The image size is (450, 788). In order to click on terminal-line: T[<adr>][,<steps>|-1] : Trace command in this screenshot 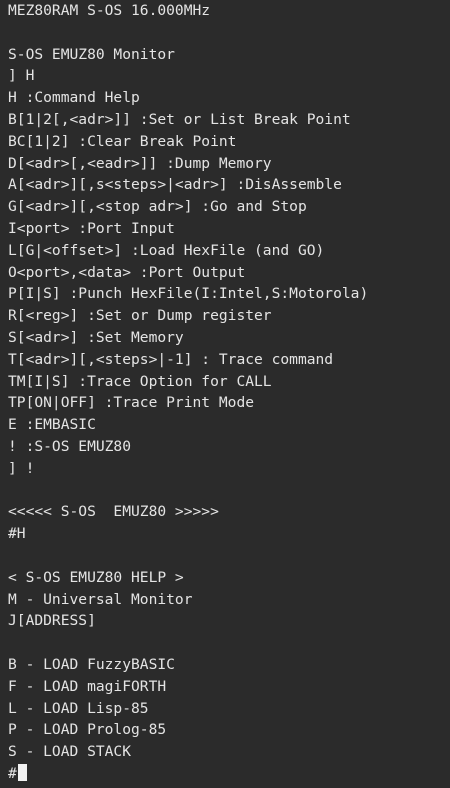, I will do `click(171, 359)`.